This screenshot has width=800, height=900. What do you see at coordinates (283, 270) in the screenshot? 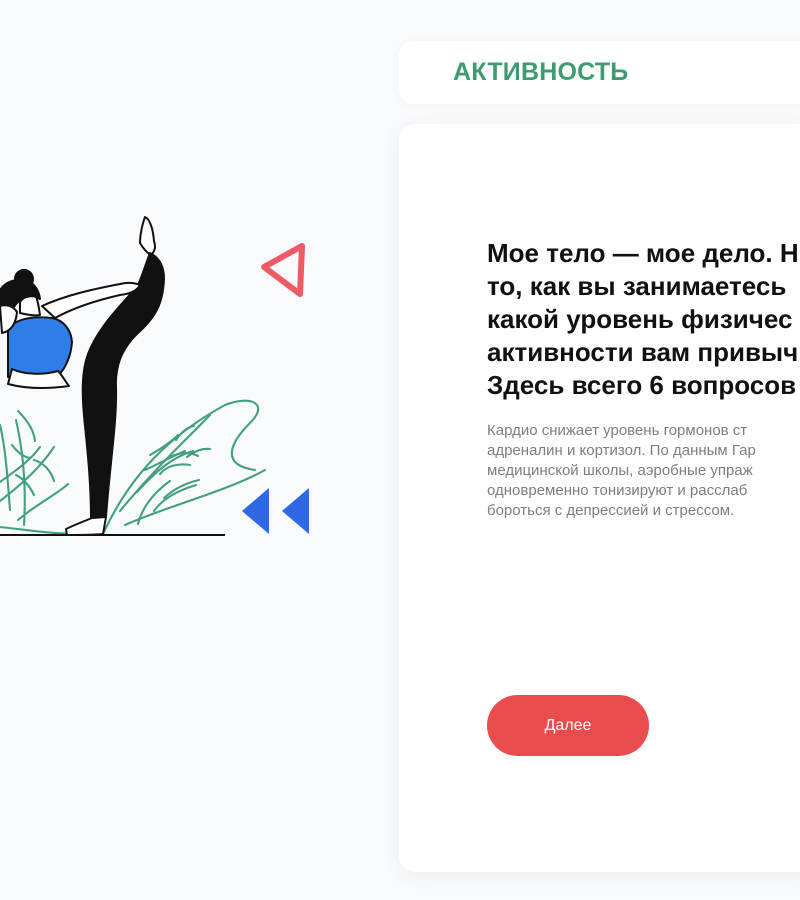
I see `triangle-outline-decoration` at bounding box center [283, 270].